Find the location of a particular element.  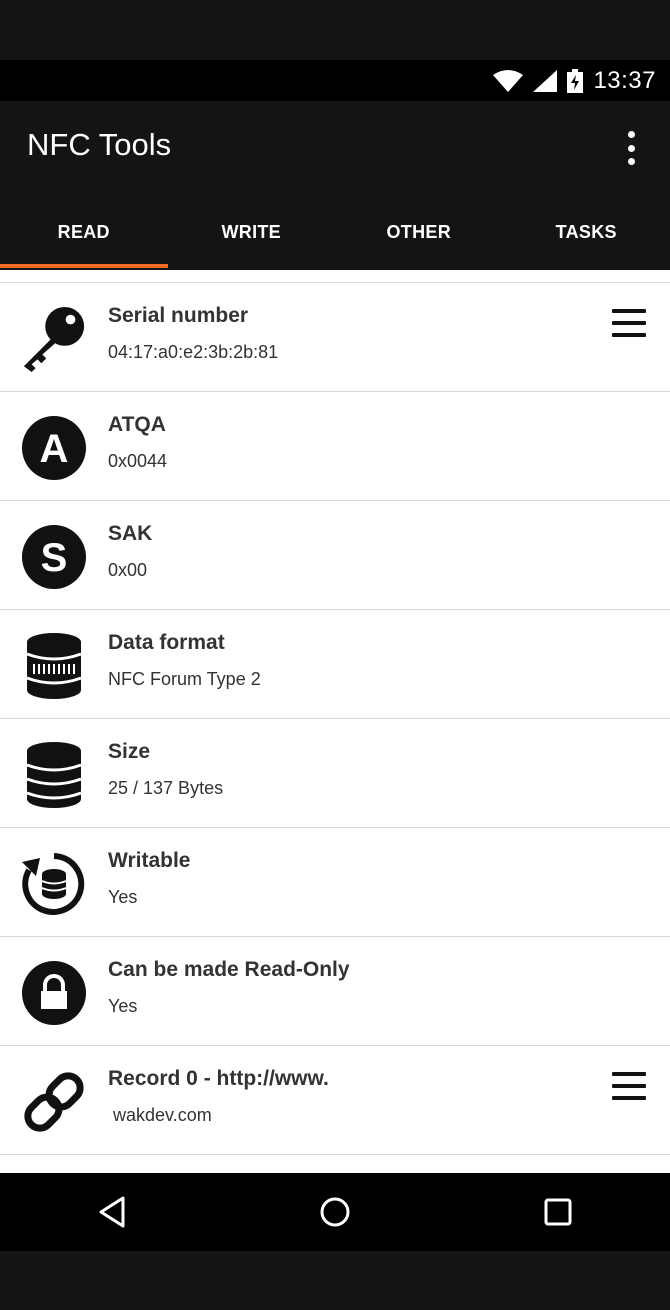

status-bar: 13:37 is located at coordinates (335, 80).